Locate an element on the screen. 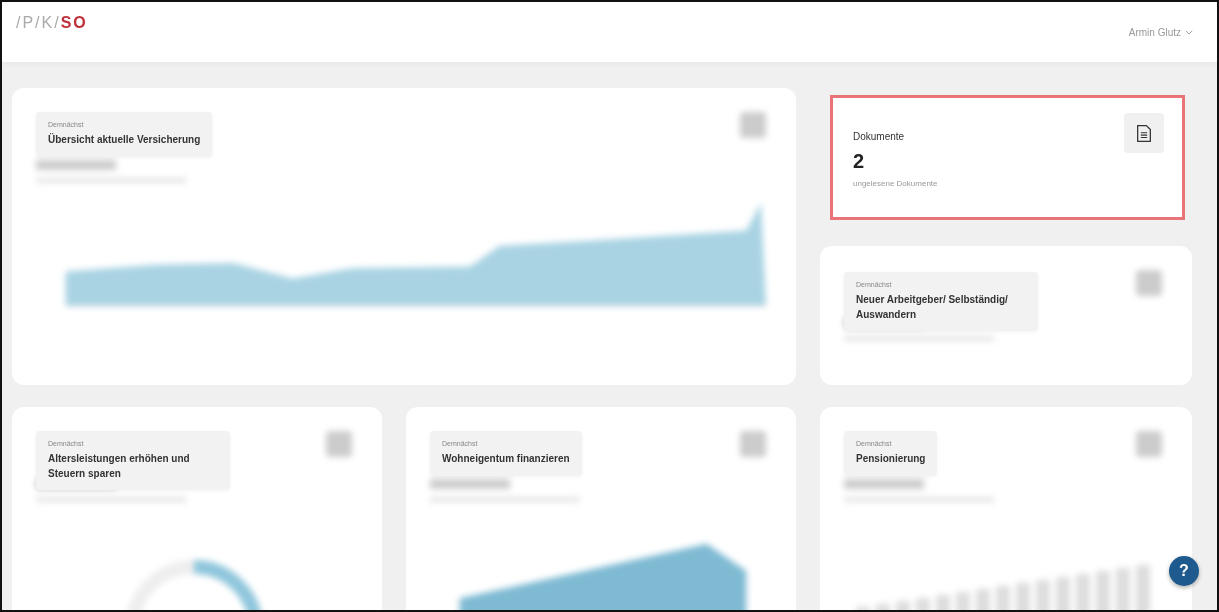 The height and width of the screenshot is (612, 1219). document-count: 2 is located at coordinates (859, 161).